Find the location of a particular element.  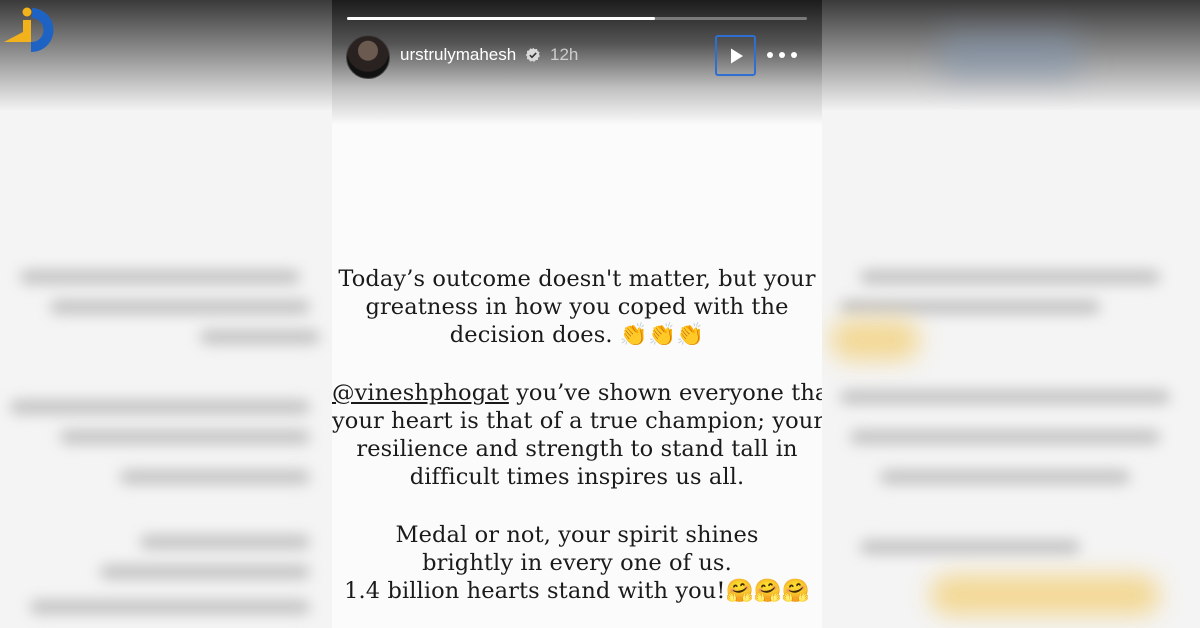

story-text-line: decision does. 👏👏👏 is located at coordinates (577, 335).